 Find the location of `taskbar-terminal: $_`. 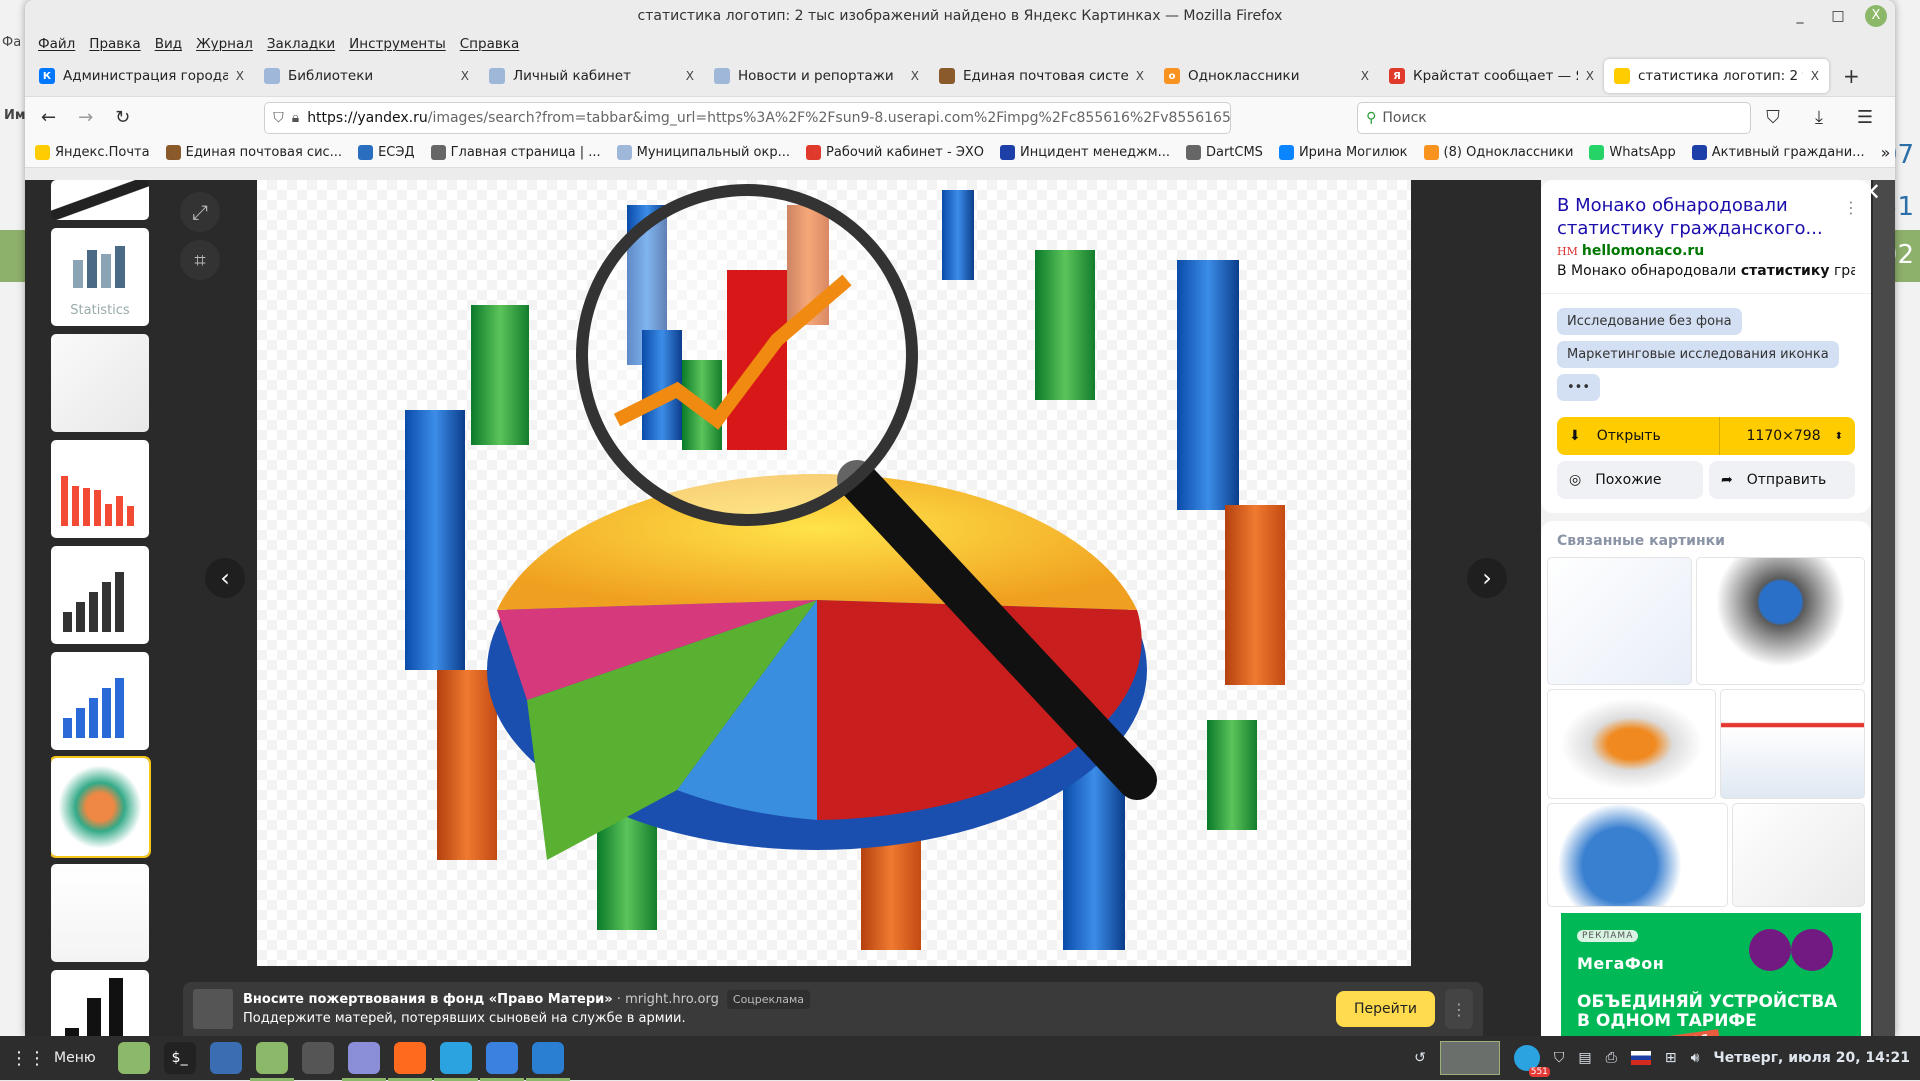

taskbar-terminal: $_ is located at coordinates (179, 1058).